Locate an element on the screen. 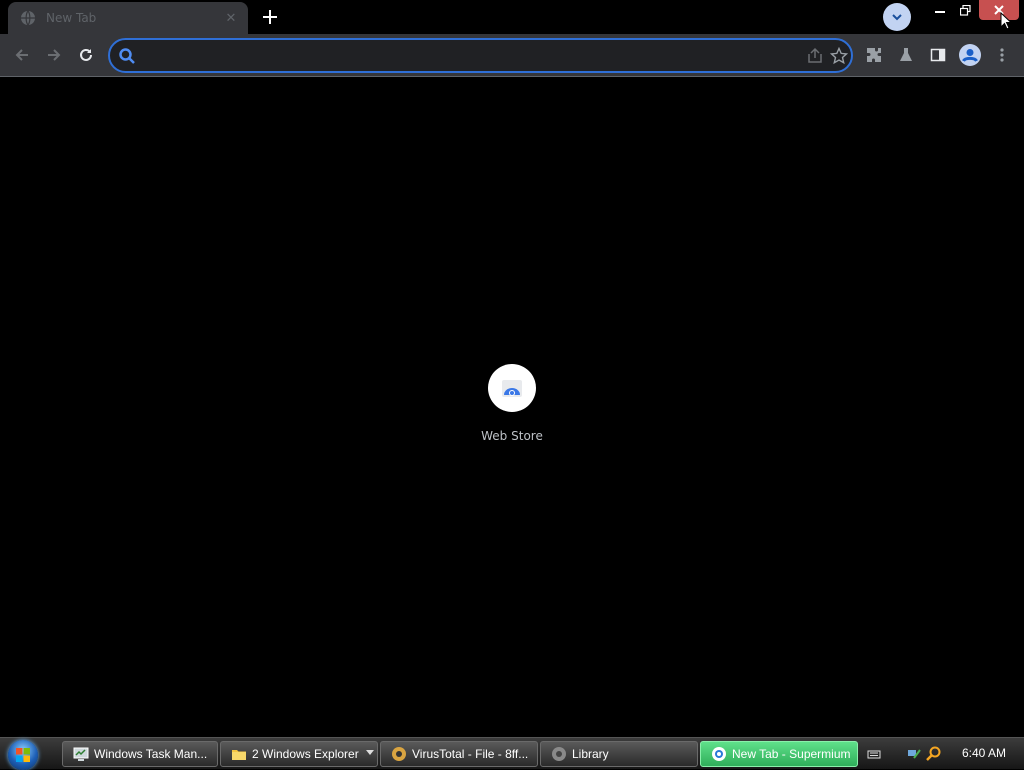  browser-toolbar is located at coordinates (512, 55).